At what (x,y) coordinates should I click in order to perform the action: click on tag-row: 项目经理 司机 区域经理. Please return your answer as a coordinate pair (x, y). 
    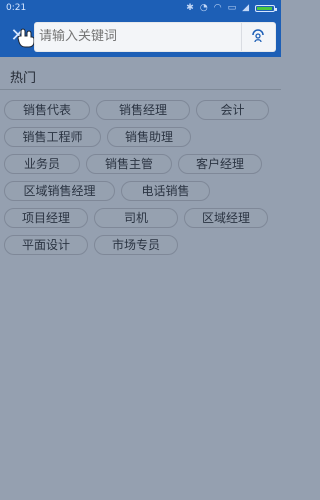
    Looking at the image, I should click on (141, 218).